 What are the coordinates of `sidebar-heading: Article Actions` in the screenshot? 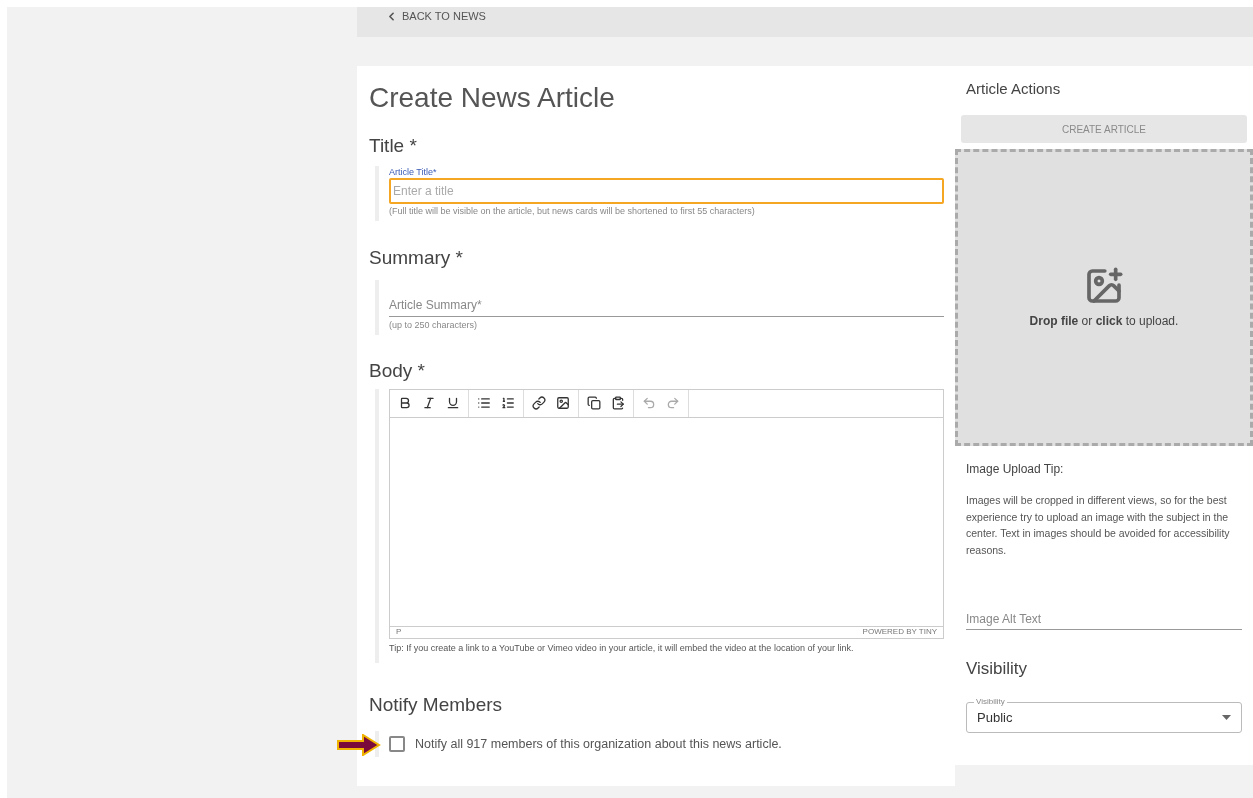 It's located at (1013, 89).